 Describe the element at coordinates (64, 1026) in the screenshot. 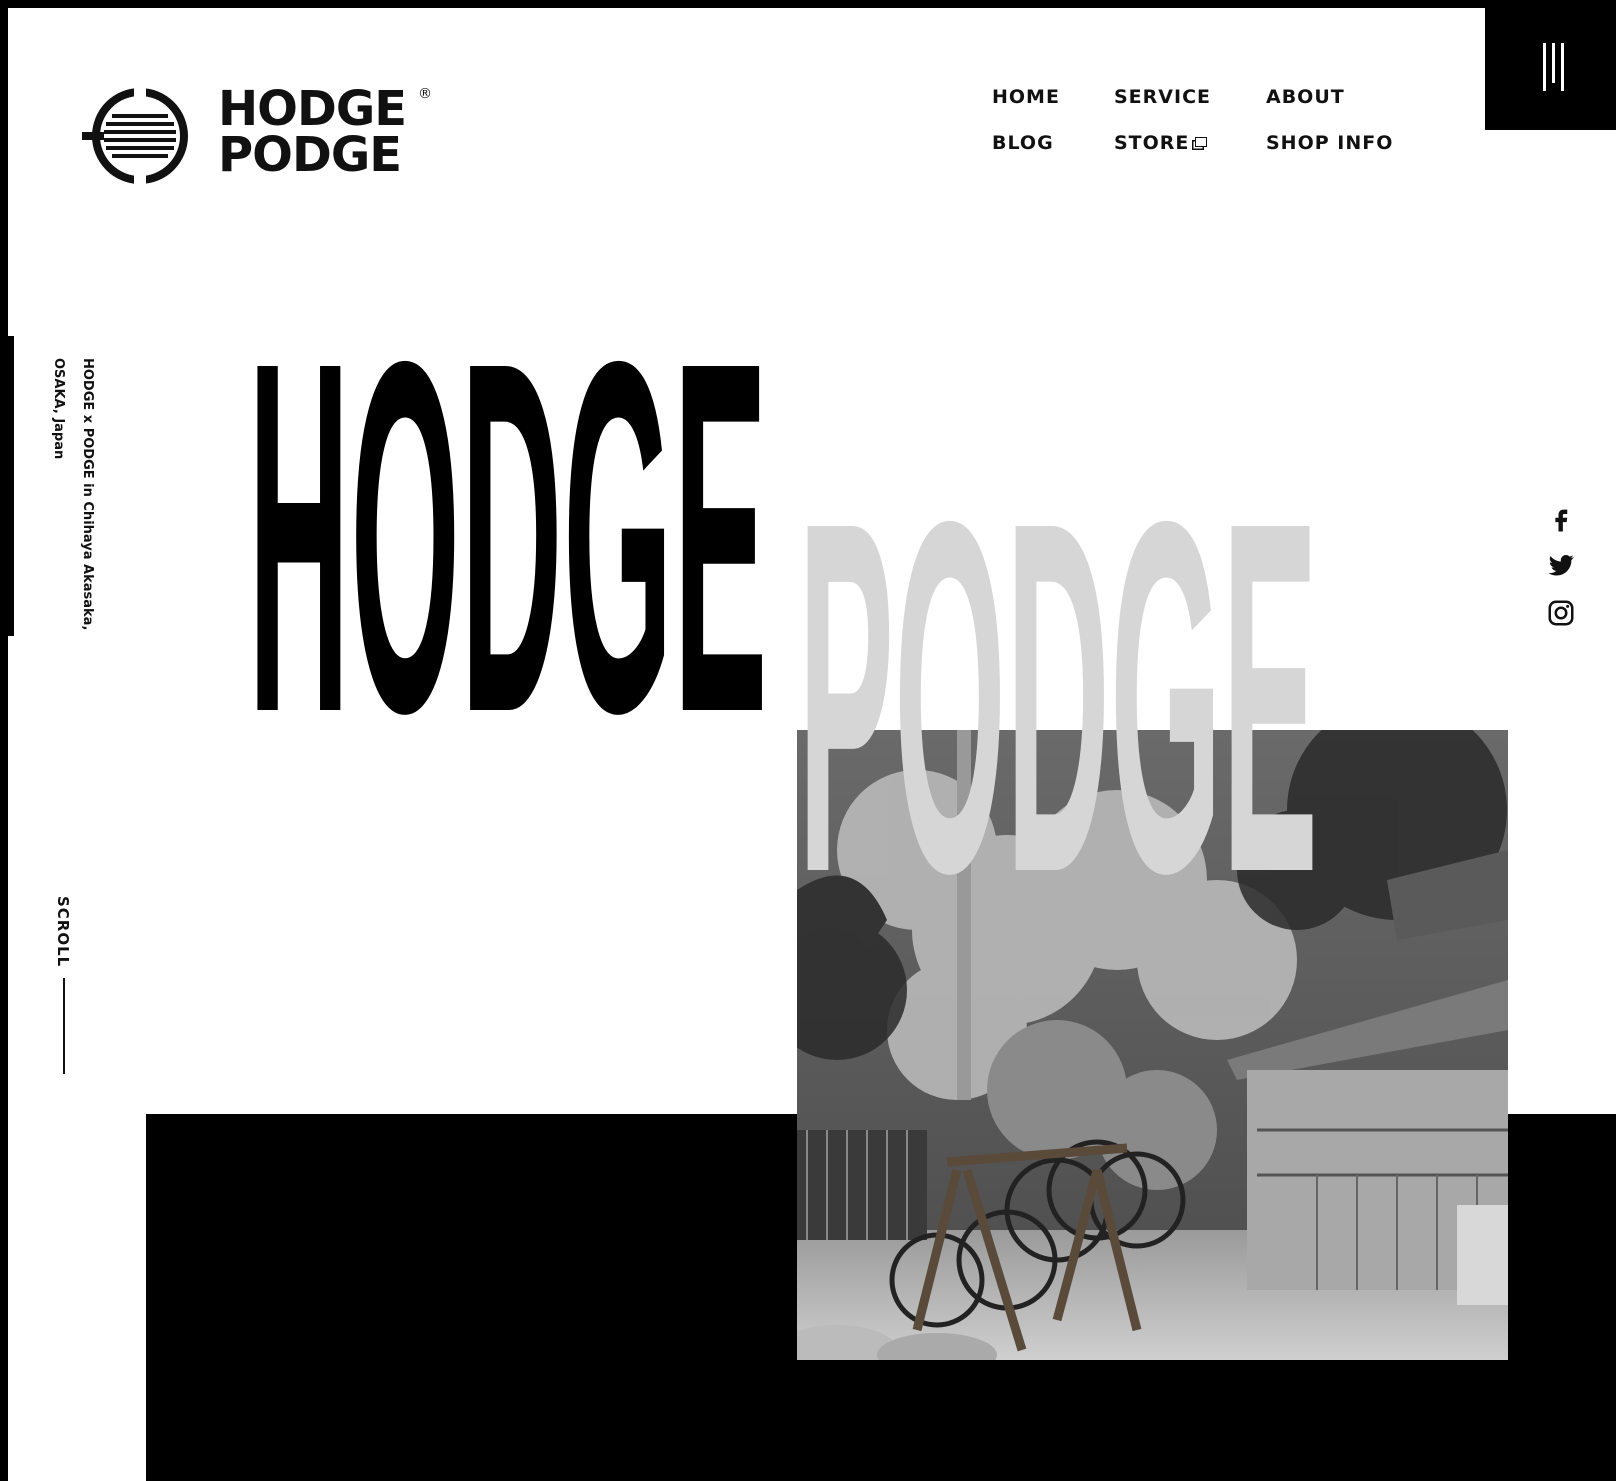

I see `scroll-indicator-line` at that location.